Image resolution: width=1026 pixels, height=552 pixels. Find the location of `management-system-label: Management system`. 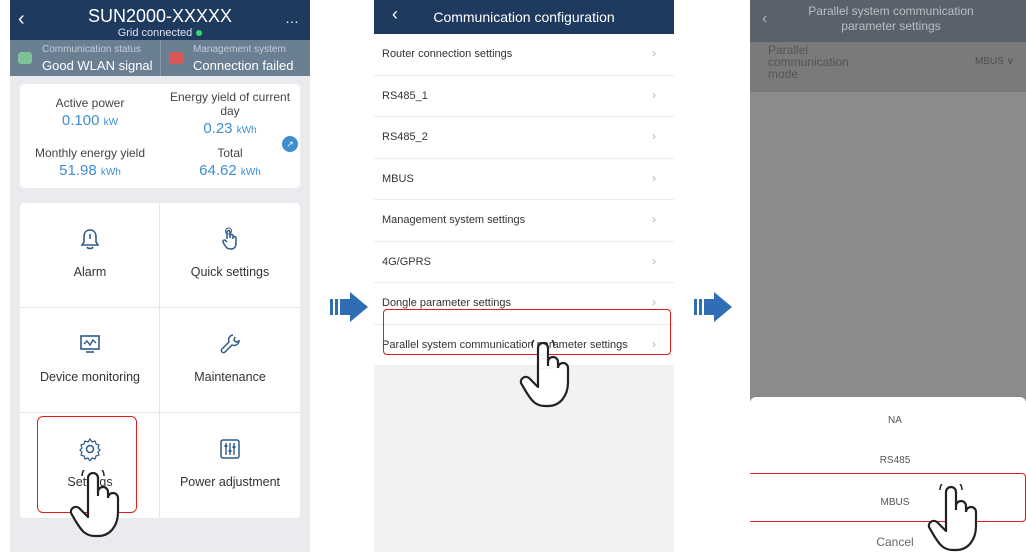

management-system-label: Management system is located at coordinates (239, 49).